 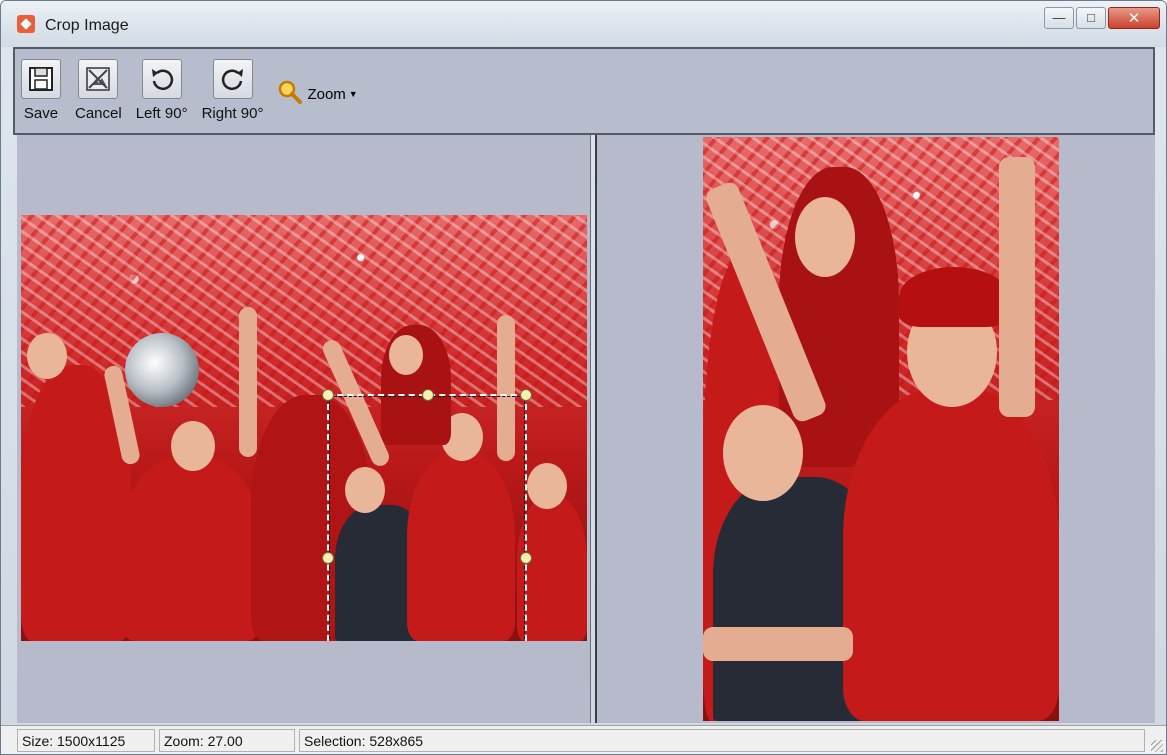 I want to click on rotate-left-button: Left 90°, so click(x=162, y=85).